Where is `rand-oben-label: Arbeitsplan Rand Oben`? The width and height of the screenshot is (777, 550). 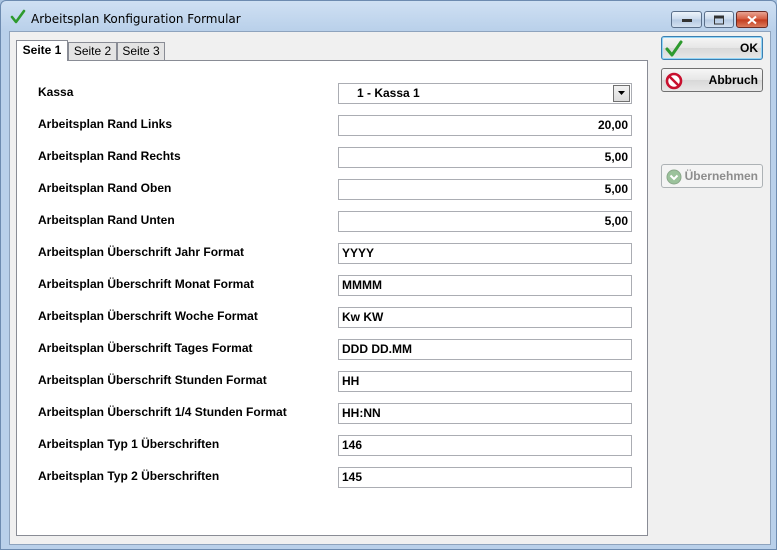 rand-oben-label: Arbeitsplan Rand Oben is located at coordinates (105, 188).